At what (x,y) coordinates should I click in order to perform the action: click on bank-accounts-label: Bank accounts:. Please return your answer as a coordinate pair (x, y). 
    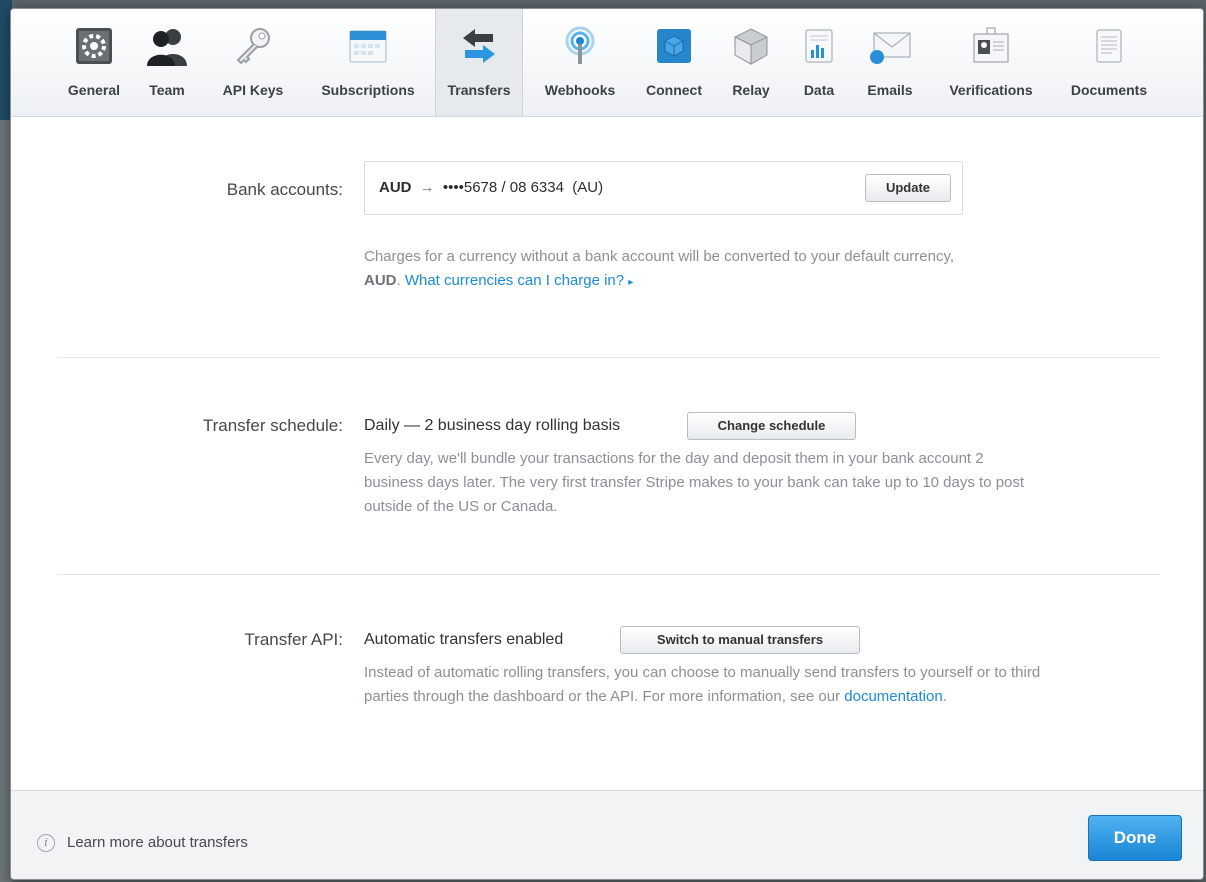
    Looking at the image, I should click on (284, 189).